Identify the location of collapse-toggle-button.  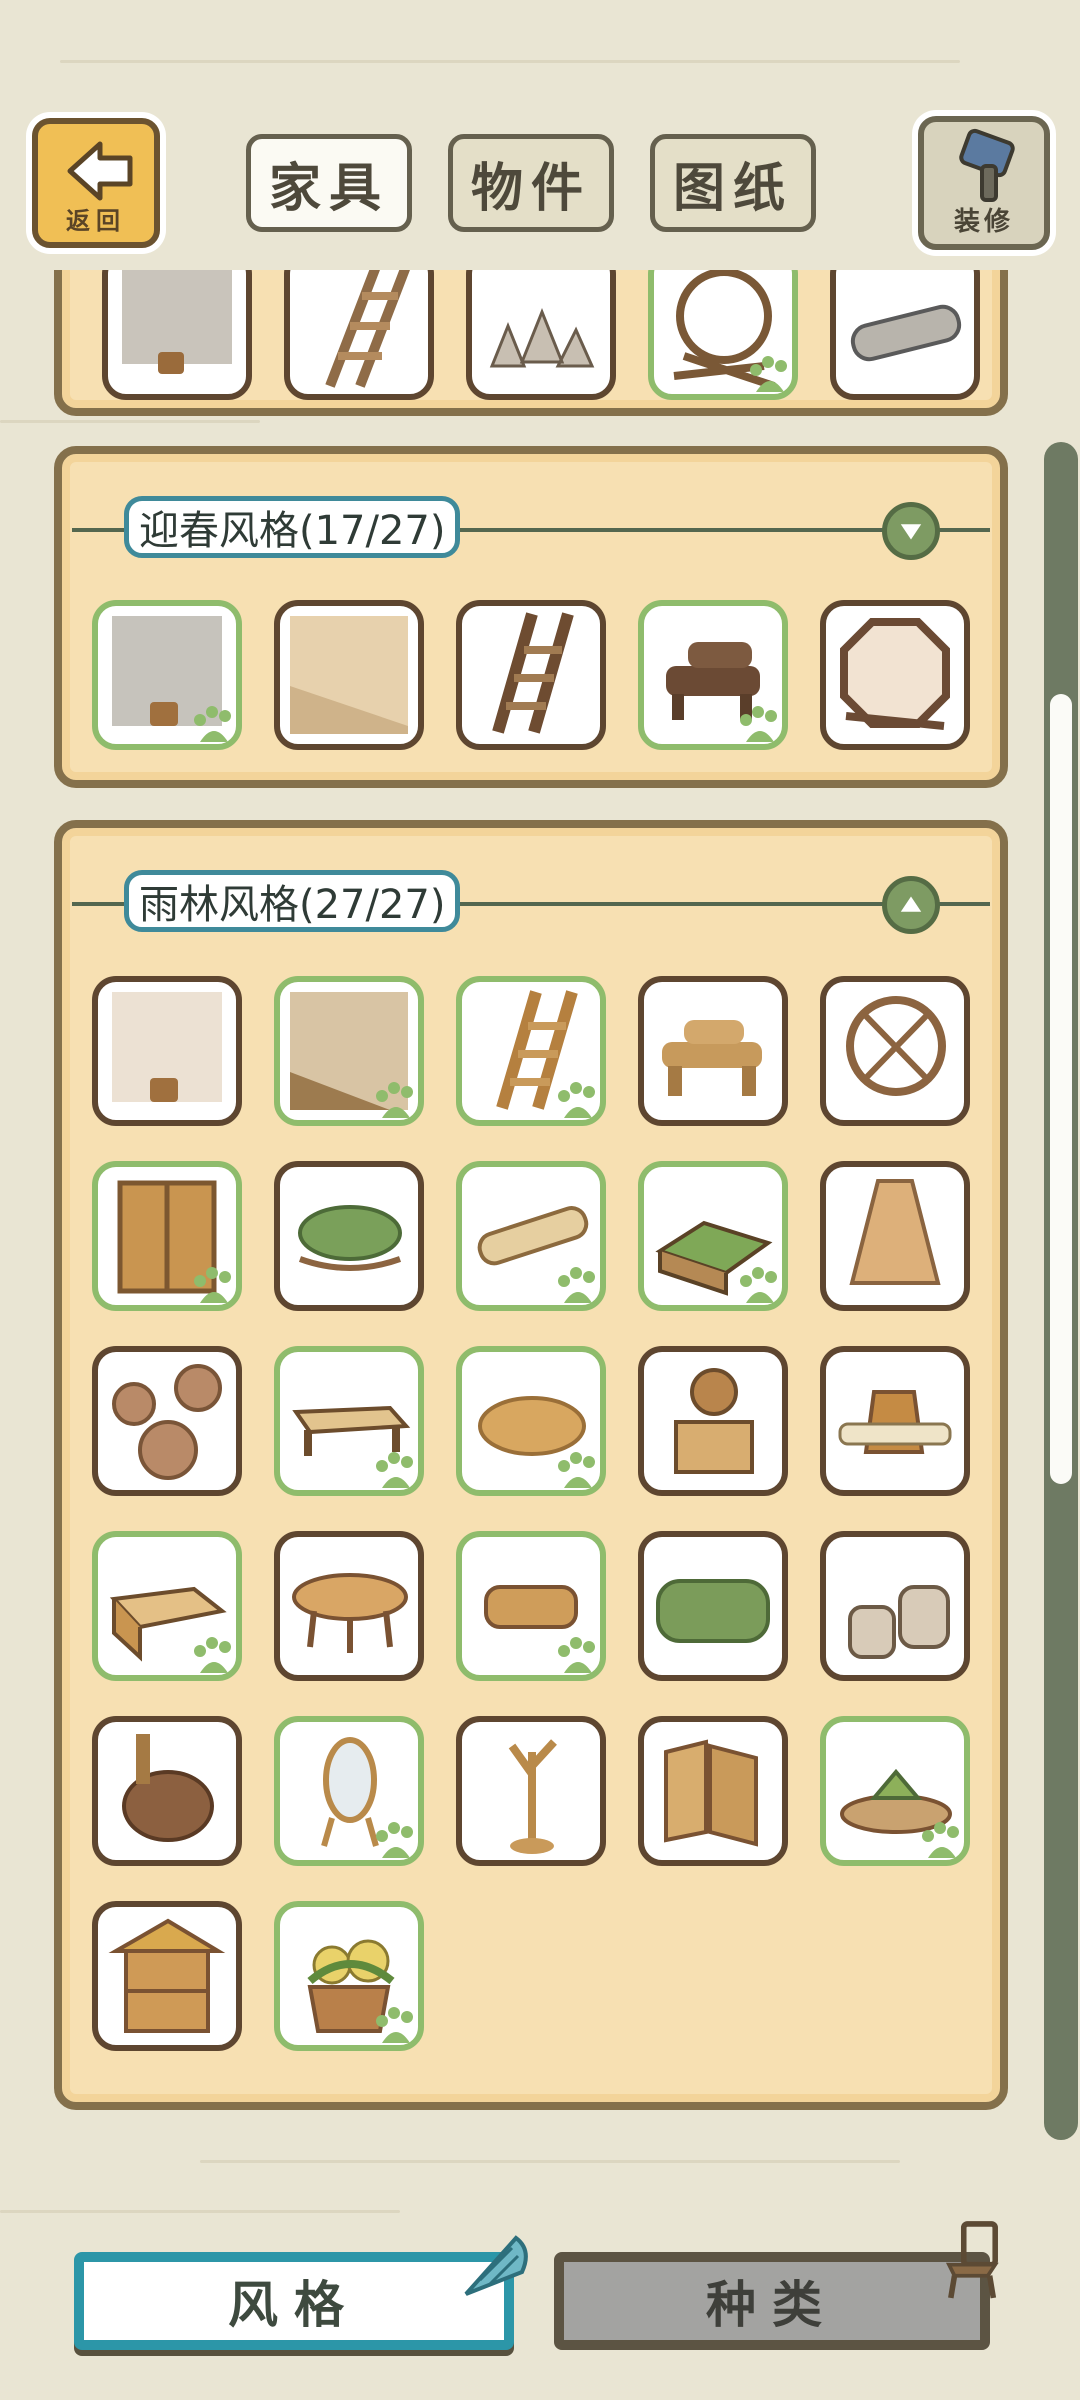
(911, 905).